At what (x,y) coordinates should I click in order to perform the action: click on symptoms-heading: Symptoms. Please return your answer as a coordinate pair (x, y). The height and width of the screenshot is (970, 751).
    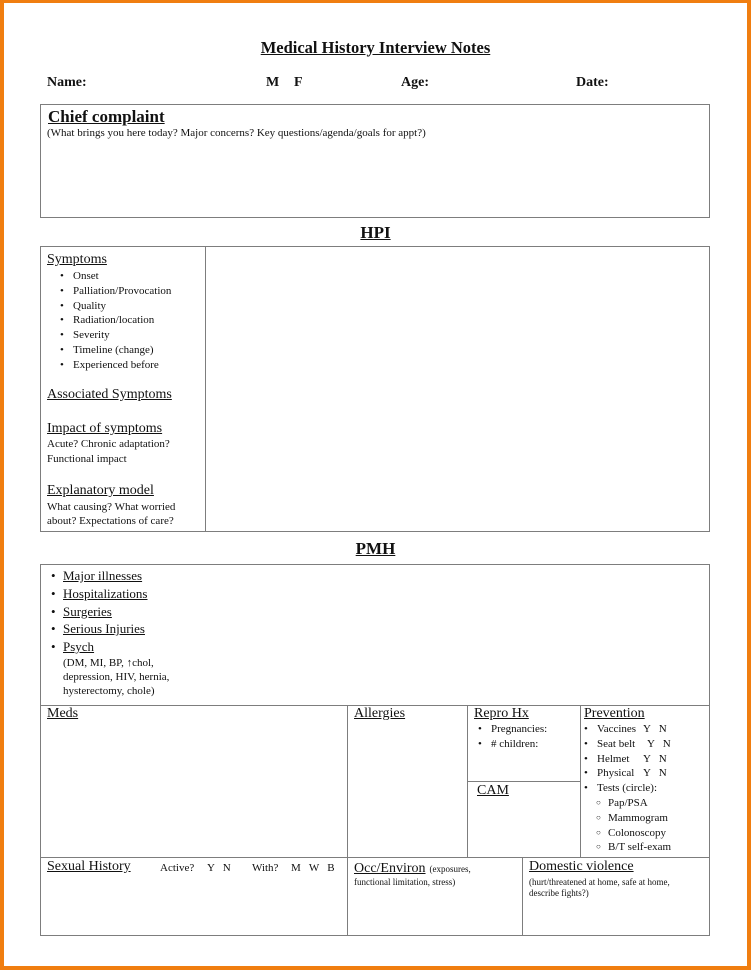
    Looking at the image, I should click on (77, 259).